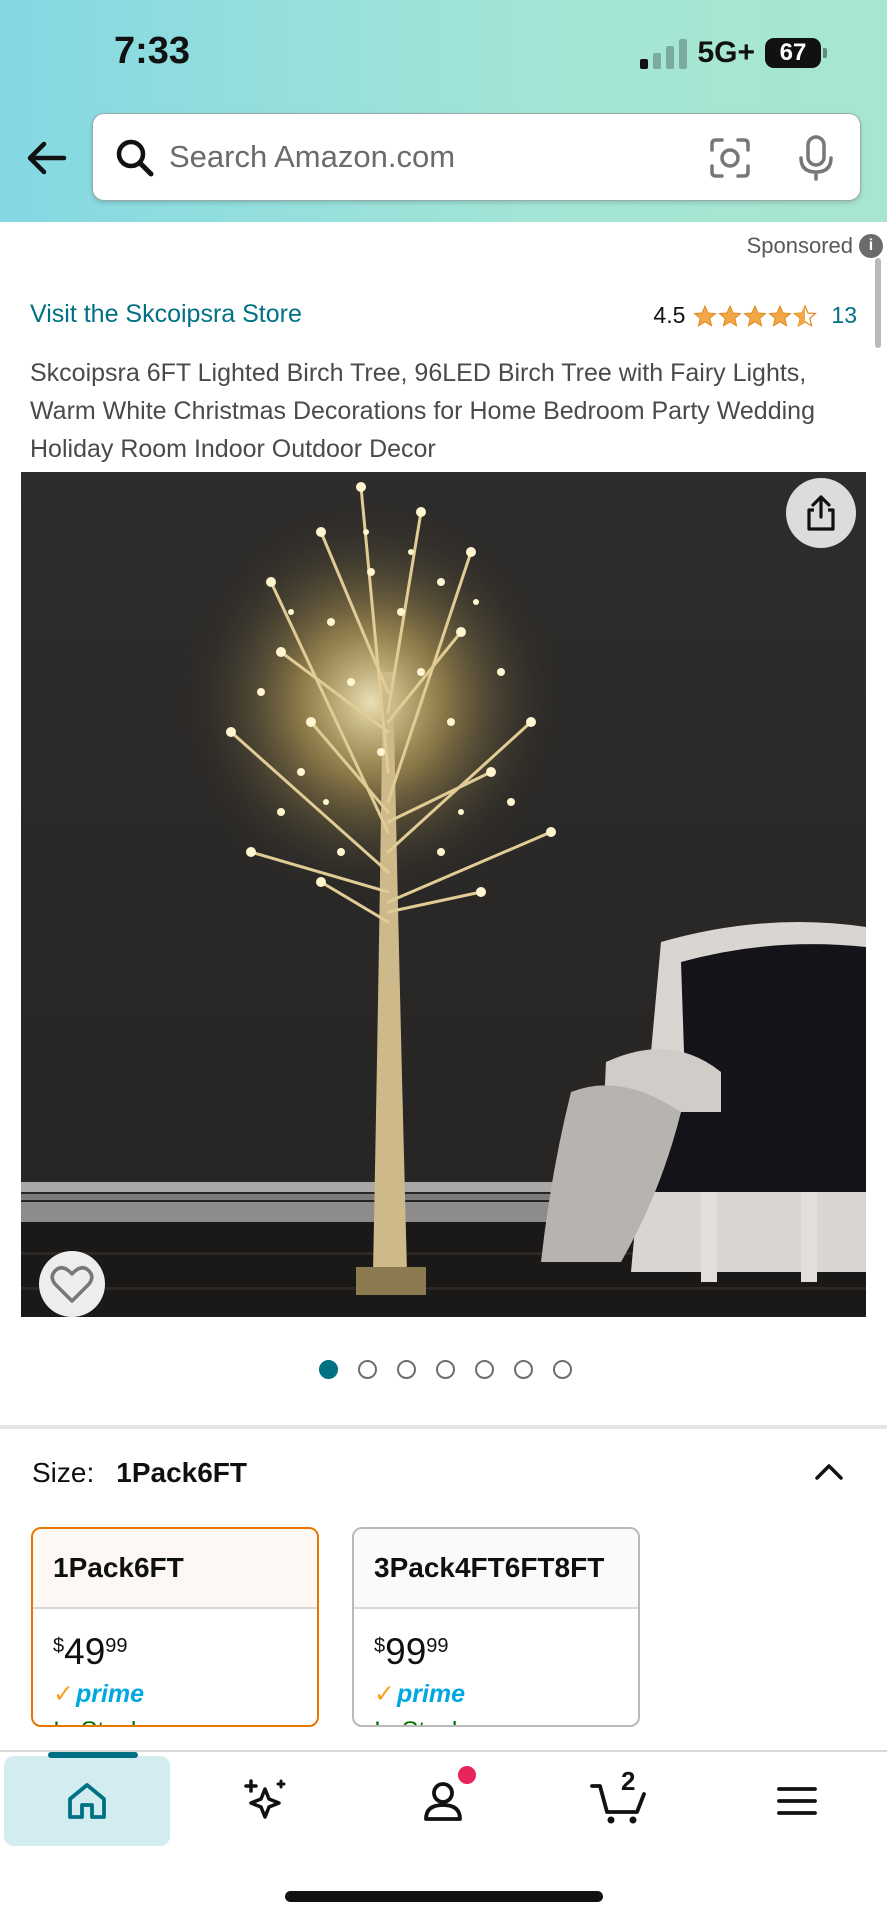  What do you see at coordinates (444, 1896) in the screenshot?
I see `home-indicator` at bounding box center [444, 1896].